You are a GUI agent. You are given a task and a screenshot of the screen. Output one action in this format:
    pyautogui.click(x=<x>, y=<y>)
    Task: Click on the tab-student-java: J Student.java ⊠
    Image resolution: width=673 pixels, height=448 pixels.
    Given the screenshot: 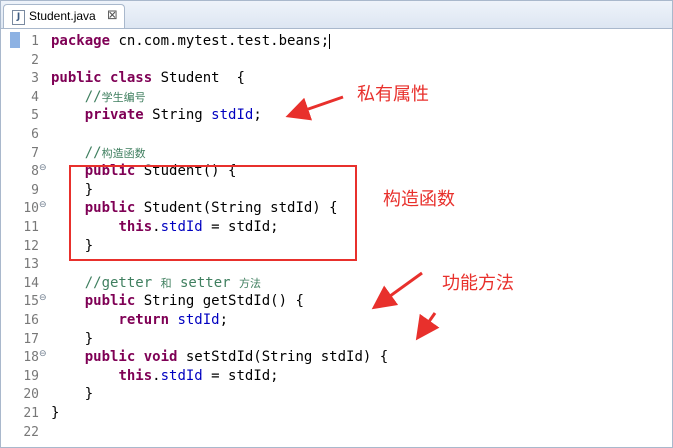 What is the action you would take?
    pyautogui.click(x=64, y=16)
    